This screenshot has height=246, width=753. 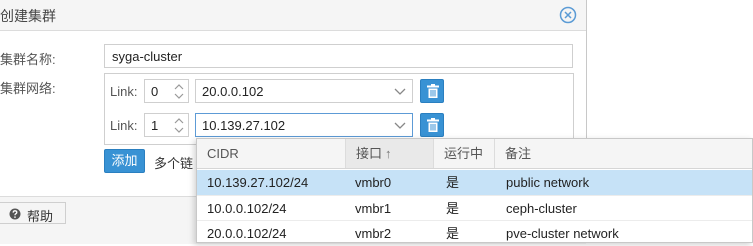 What do you see at coordinates (338, 56) in the screenshot?
I see `cluster-name-input` at bounding box center [338, 56].